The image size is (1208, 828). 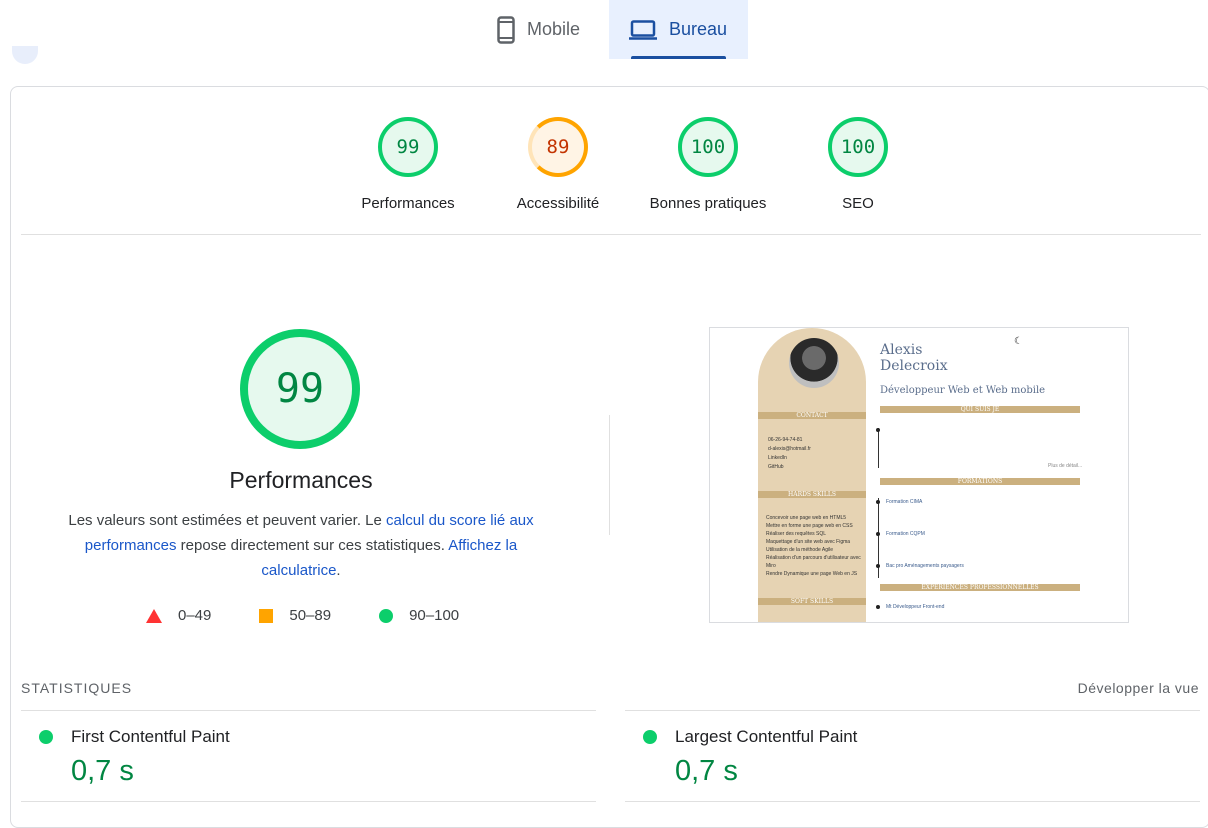 What do you see at coordinates (408, 203) in the screenshot?
I see `gauge-label: Performances` at bounding box center [408, 203].